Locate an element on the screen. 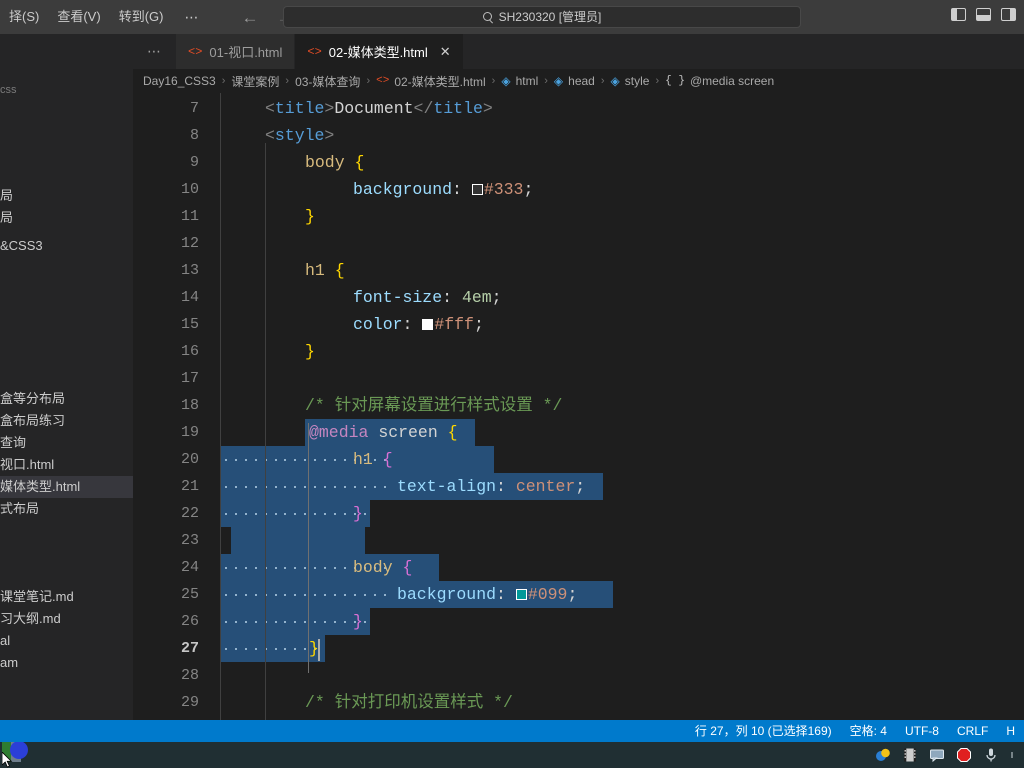 The height and width of the screenshot is (768, 1024). breadcrumb-label: 课堂案例 is located at coordinates (255, 81).